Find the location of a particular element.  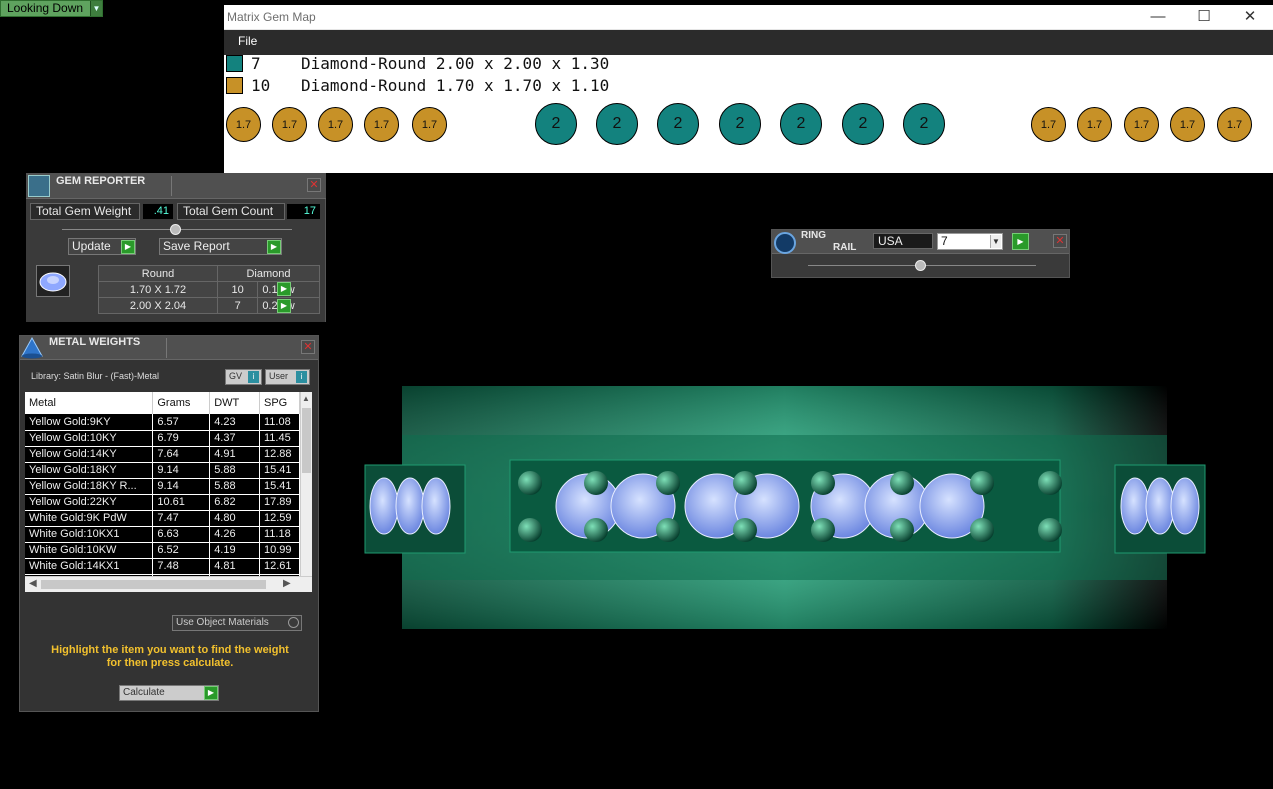

legend-count: 7 is located at coordinates (256, 63).